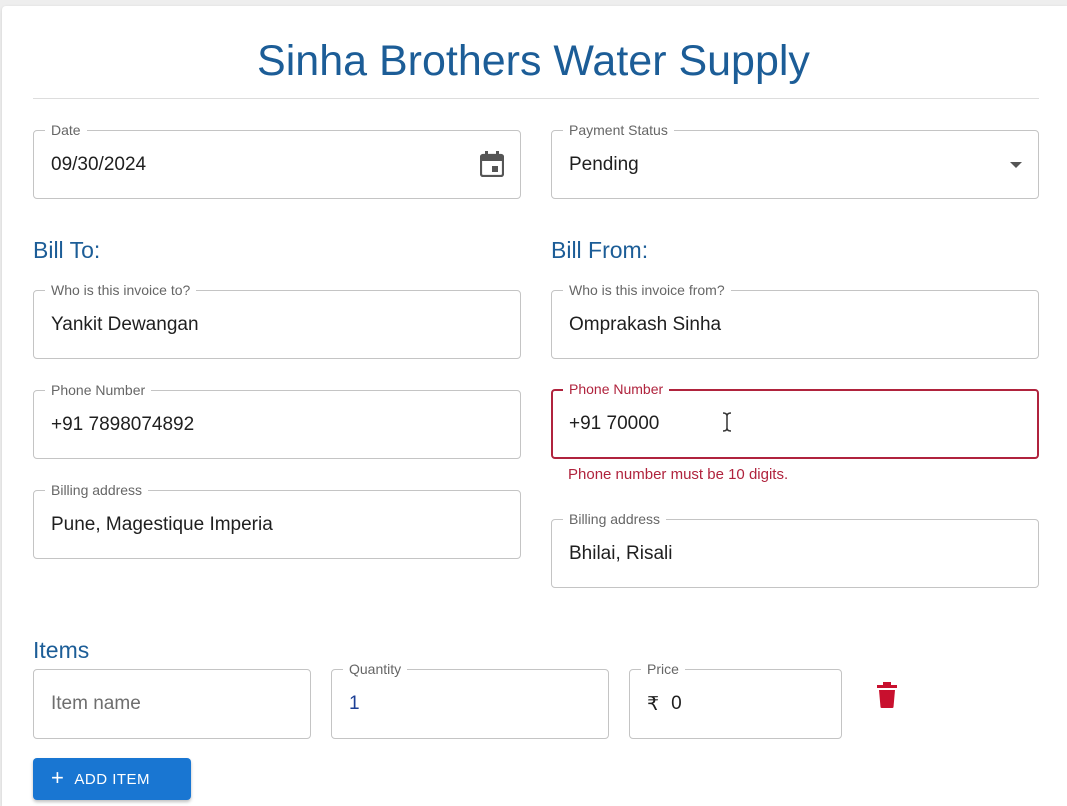 The width and height of the screenshot is (1067, 806). I want to click on items-heading: Items, so click(61, 650).